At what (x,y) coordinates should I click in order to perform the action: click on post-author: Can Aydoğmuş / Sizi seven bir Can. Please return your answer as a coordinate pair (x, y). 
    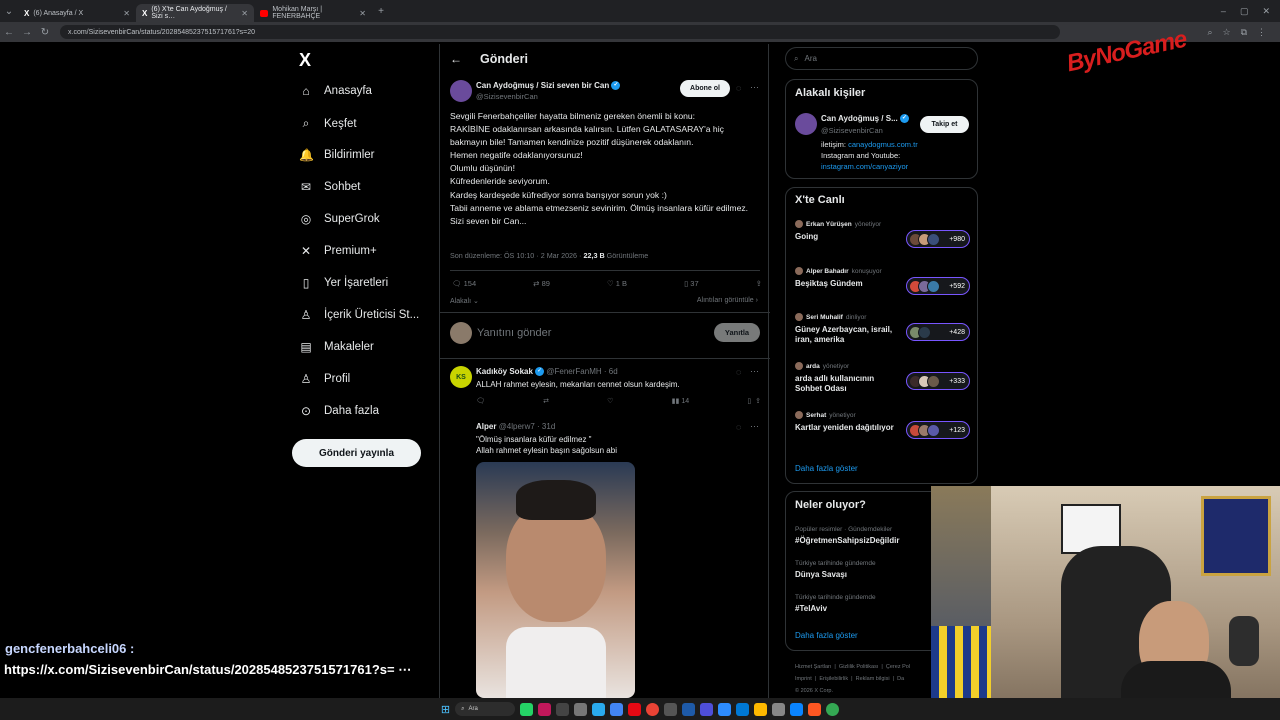
    Looking at the image, I should click on (542, 85).